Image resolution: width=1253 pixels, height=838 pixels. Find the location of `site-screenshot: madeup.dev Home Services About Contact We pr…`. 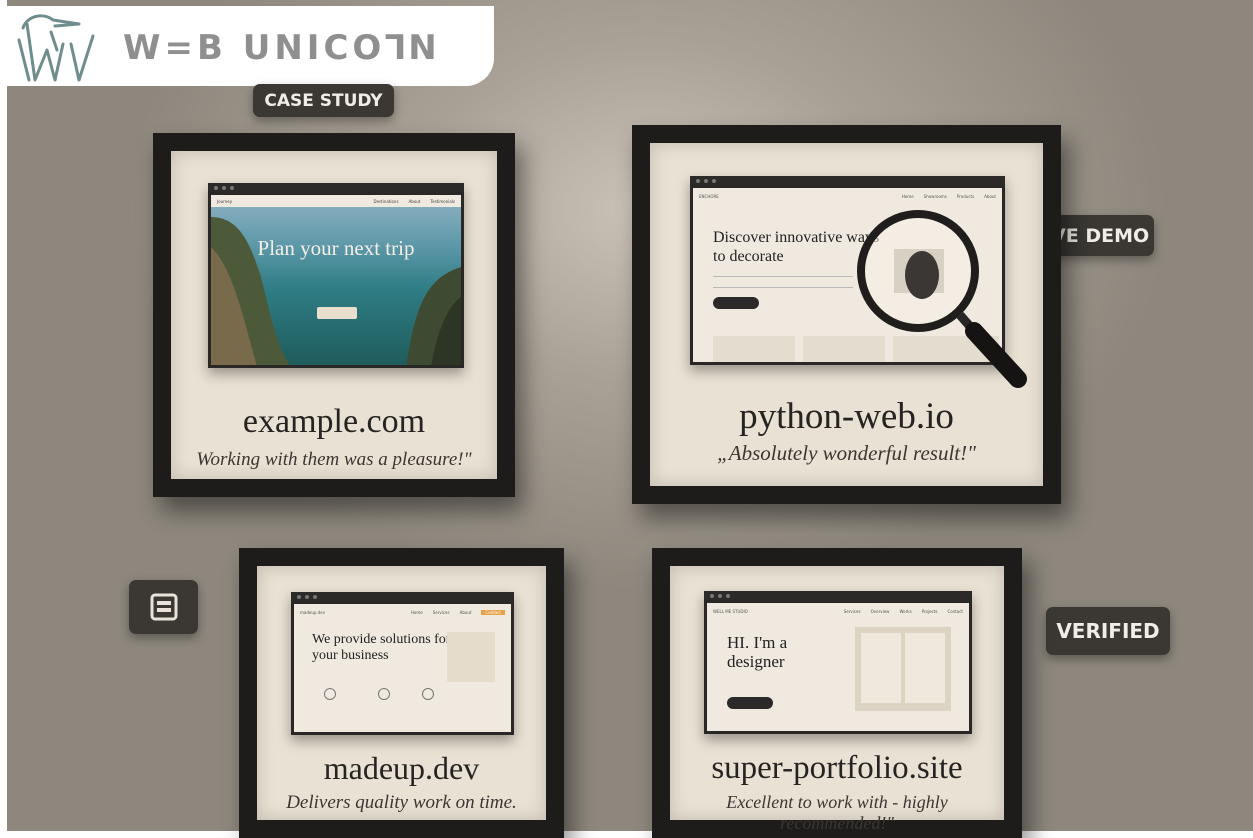

site-screenshot: madeup.dev Home Services About Contact We pr… is located at coordinates (402, 663).